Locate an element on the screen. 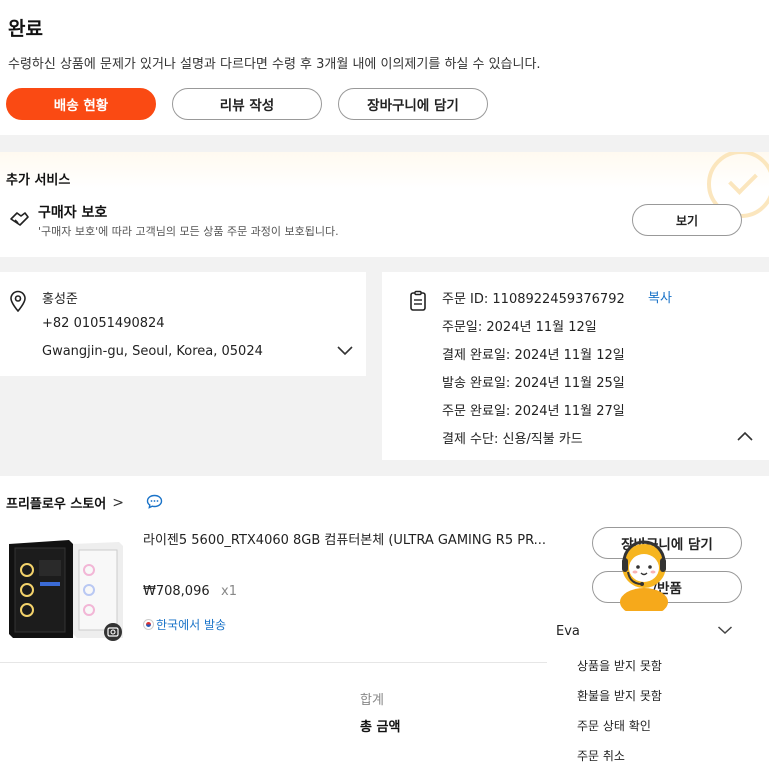 Image resolution: width=769 pixels, height=765 pixels. shipped-date: 발송 완료일: 2024년 11월 25일 is located at coordinates (533, 383).